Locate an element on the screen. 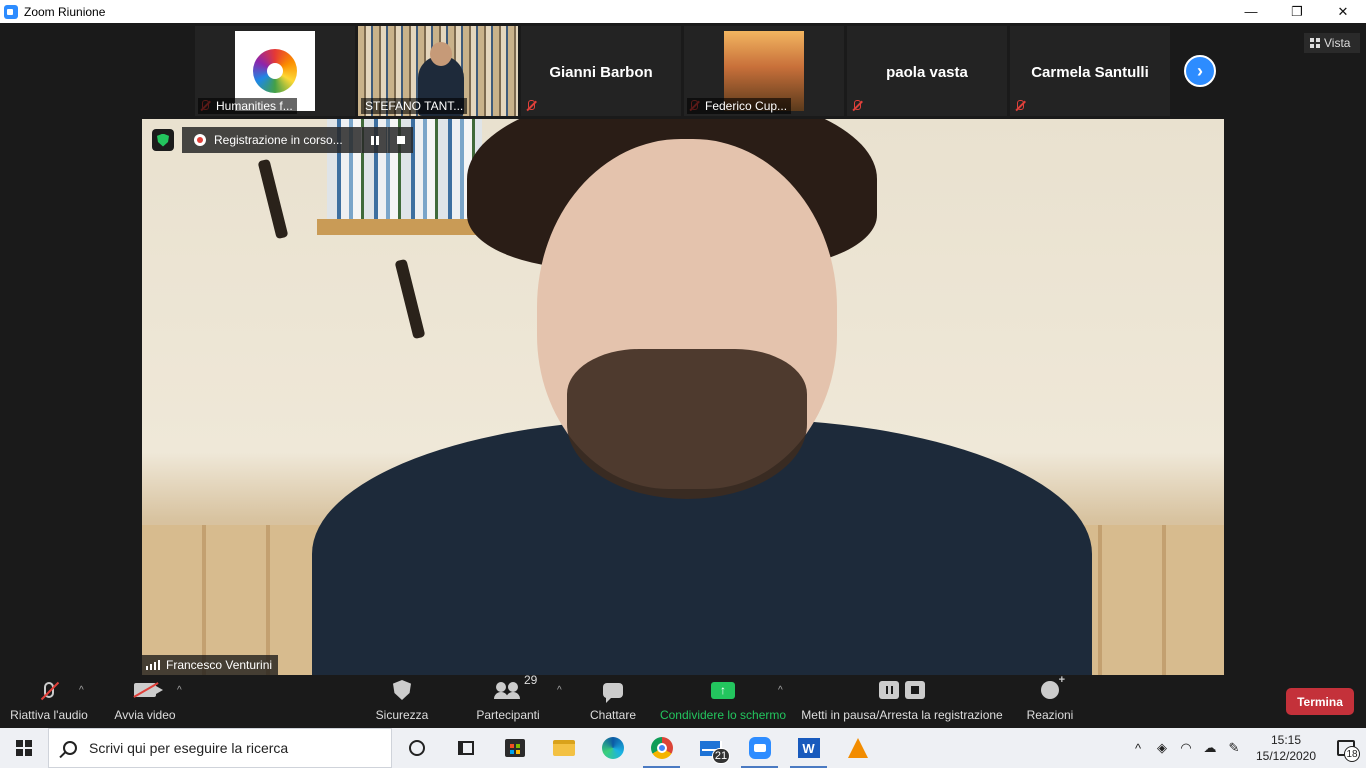 Image resolution: width=1366 pixels, height=768 pixels. encryption-shield-icon is located at coordinates (163, 140).